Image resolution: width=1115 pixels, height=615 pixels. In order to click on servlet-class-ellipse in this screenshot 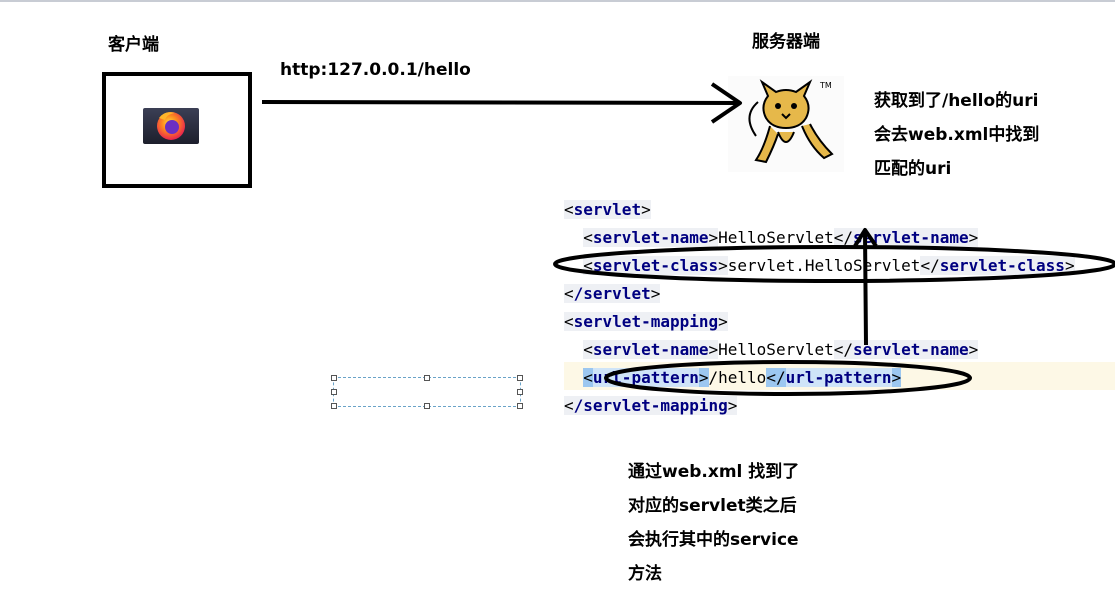, I will do `click(834, 264)`.